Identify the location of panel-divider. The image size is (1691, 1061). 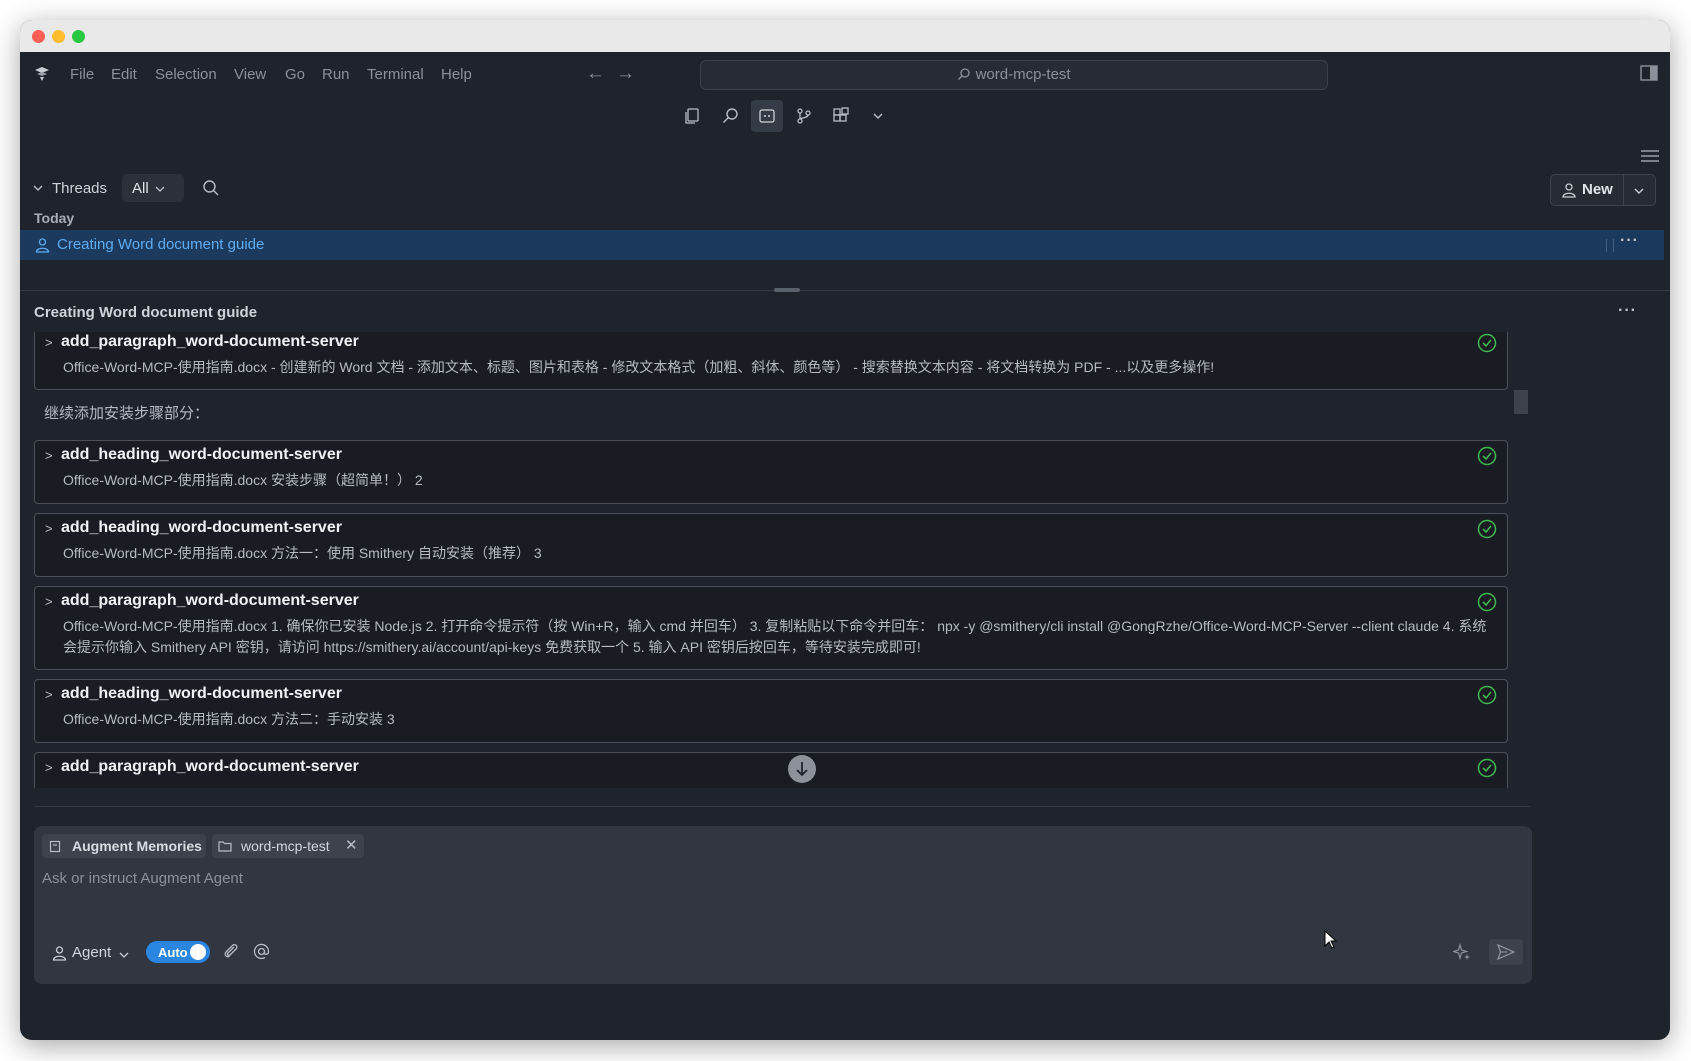
(845, 290).